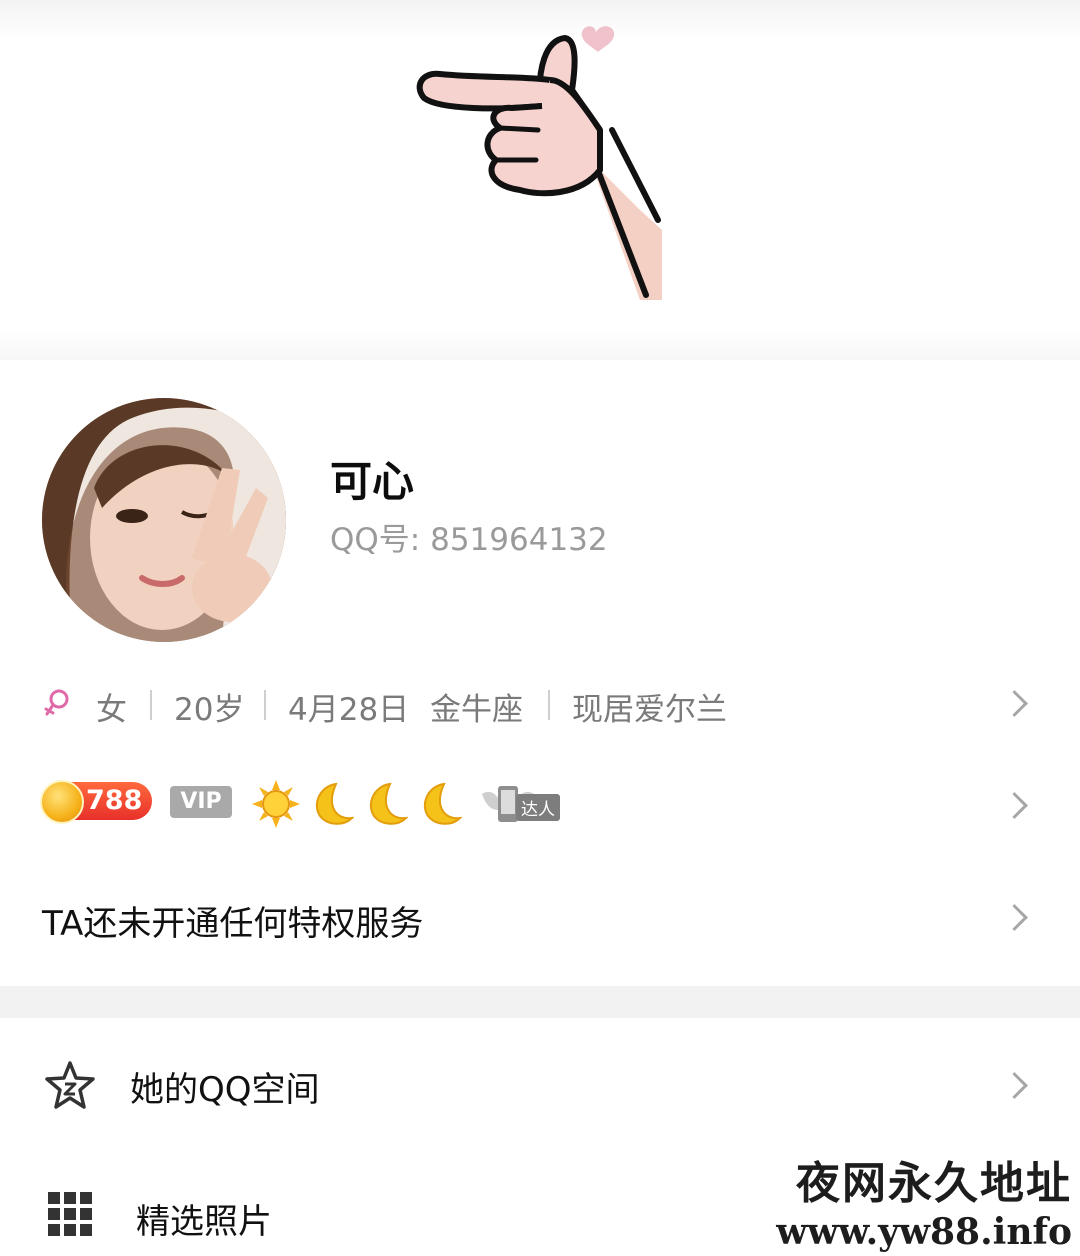 The width and height of the screenshot is (1080, 1256). I want to click on gender-text: 女, so click(111, 710).